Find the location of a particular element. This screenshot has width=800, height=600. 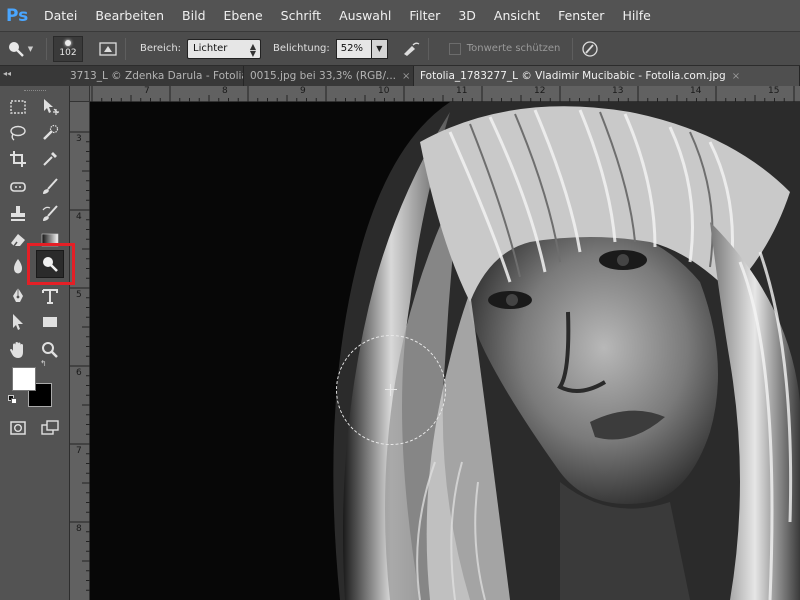

brush-icon is located at coordinates (50, 186).